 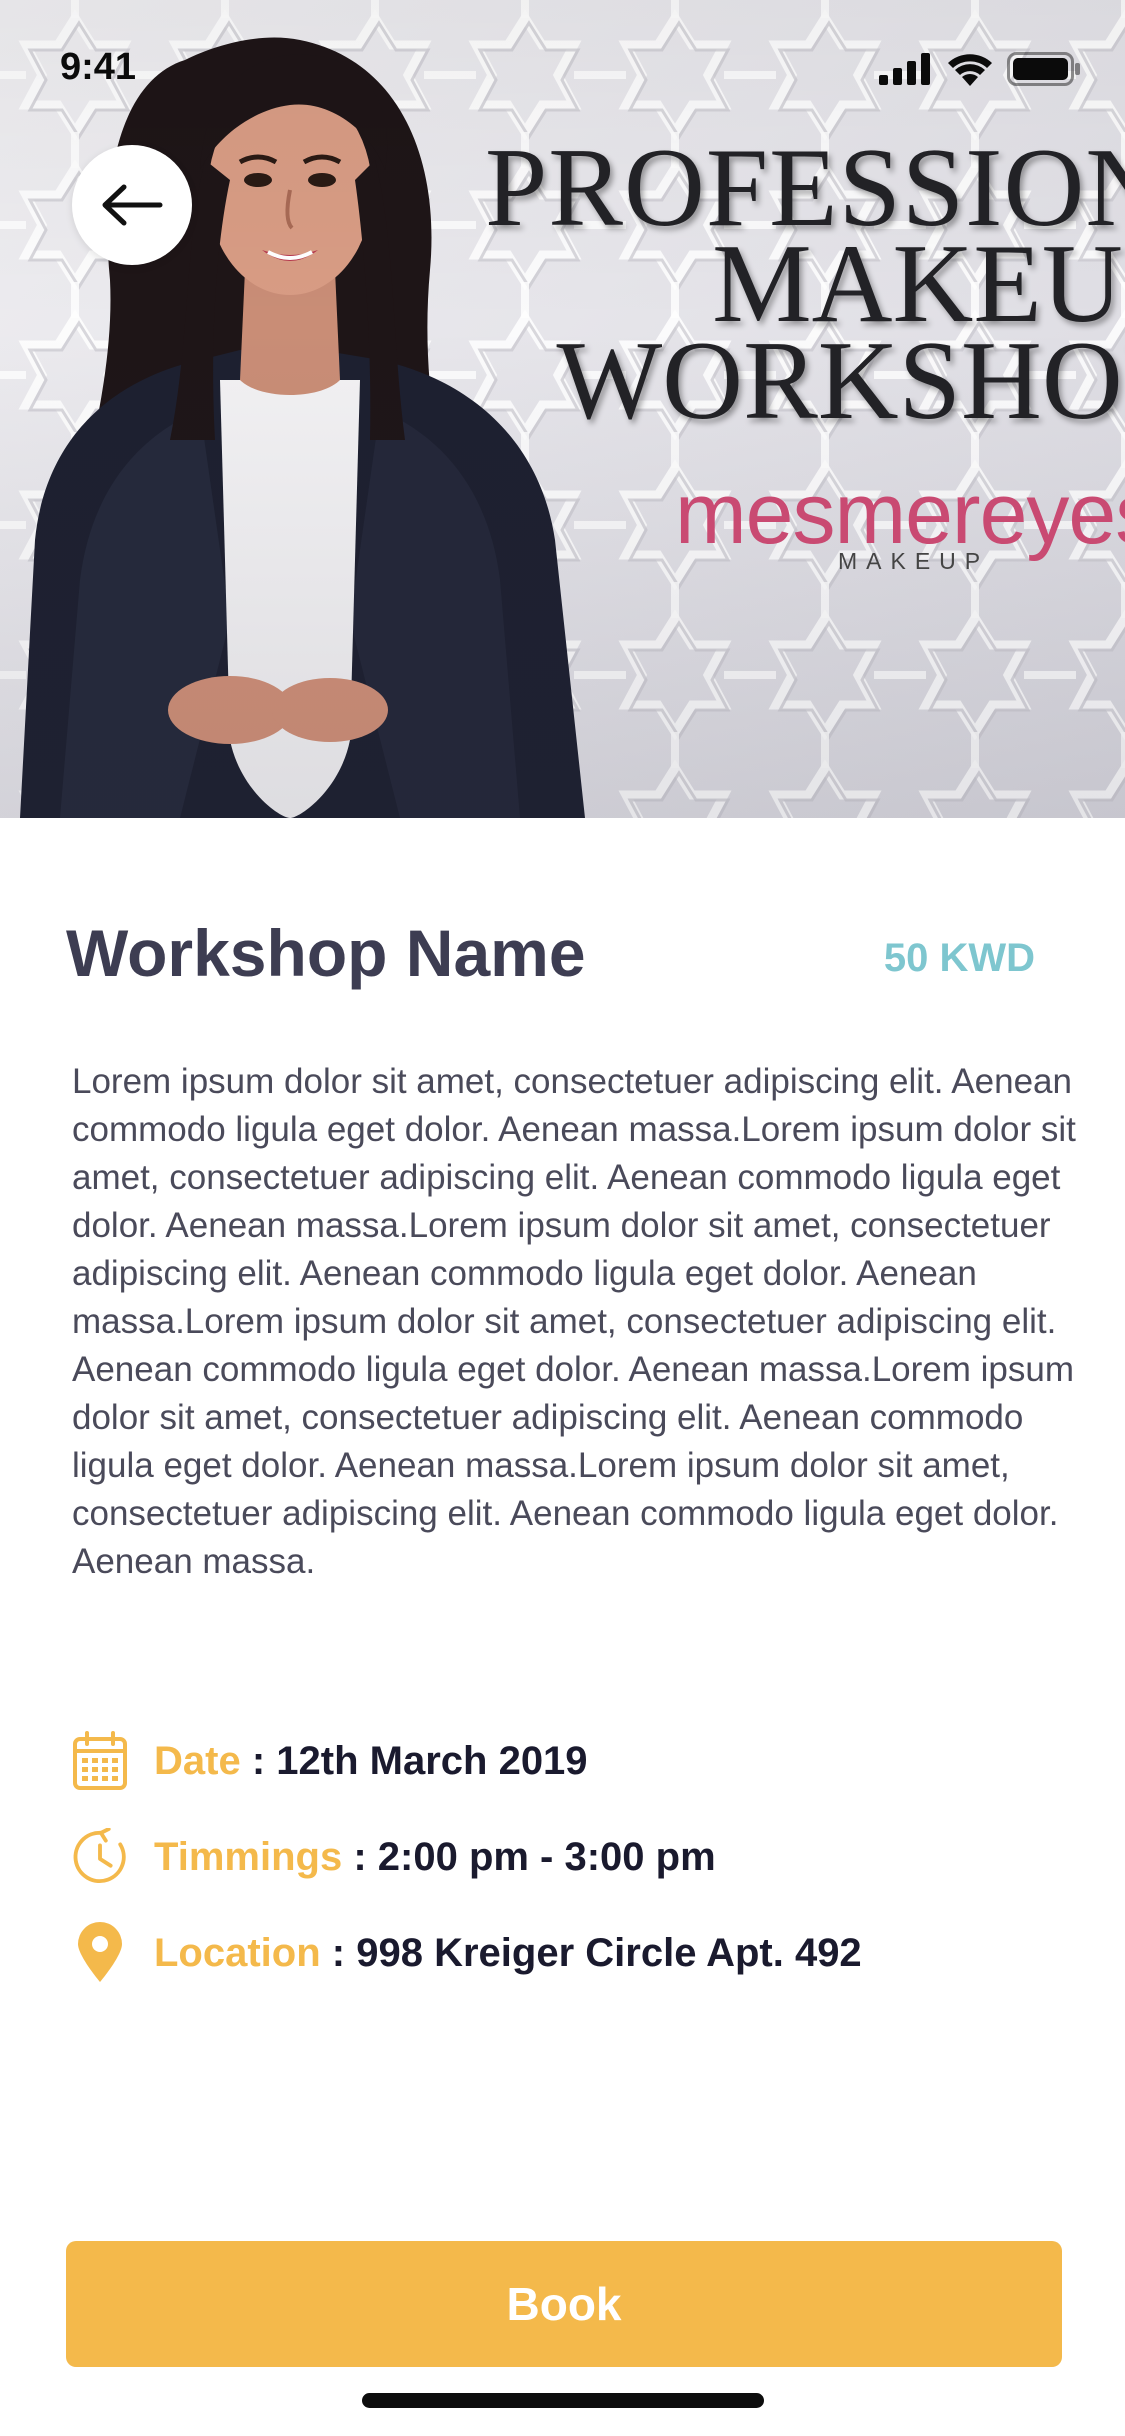 I want to click on book-button: Book, so click(x=564, y=2304).